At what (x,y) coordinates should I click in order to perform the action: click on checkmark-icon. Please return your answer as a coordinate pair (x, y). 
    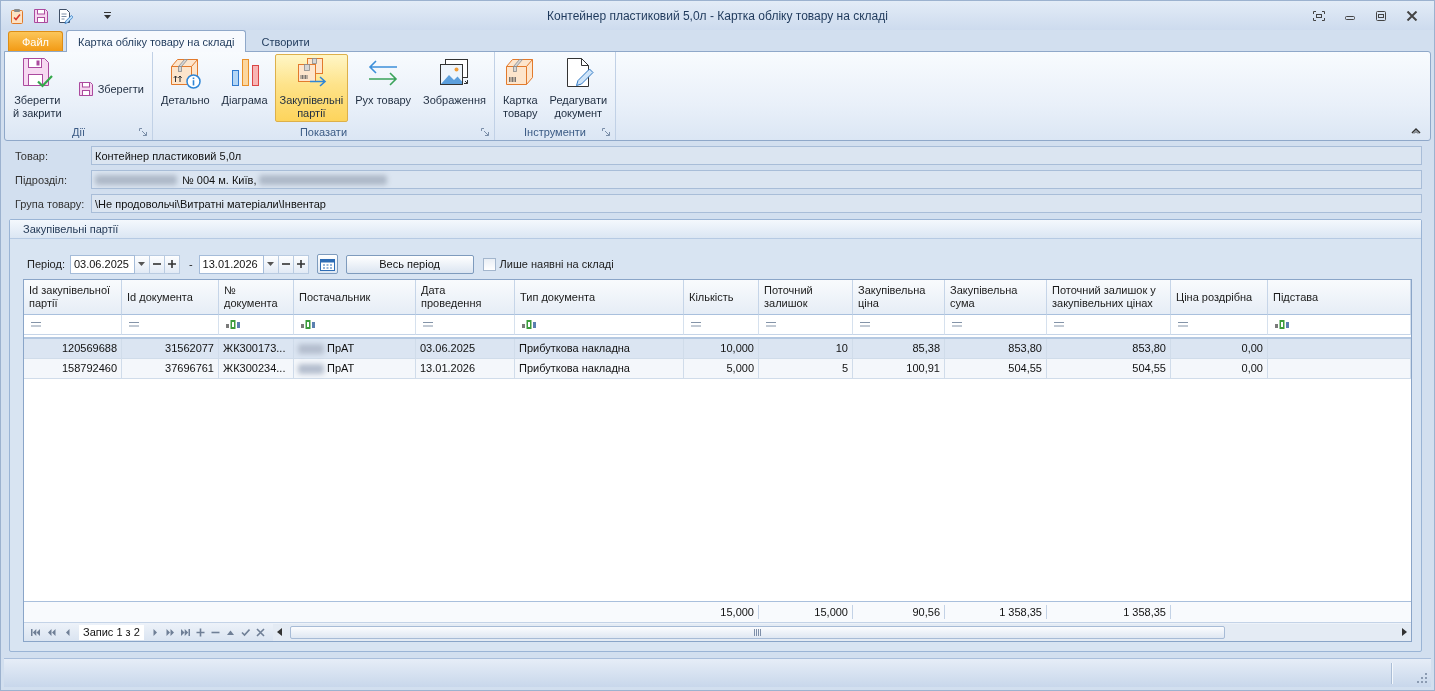
    Looking at the image, I should click on (245, 632).